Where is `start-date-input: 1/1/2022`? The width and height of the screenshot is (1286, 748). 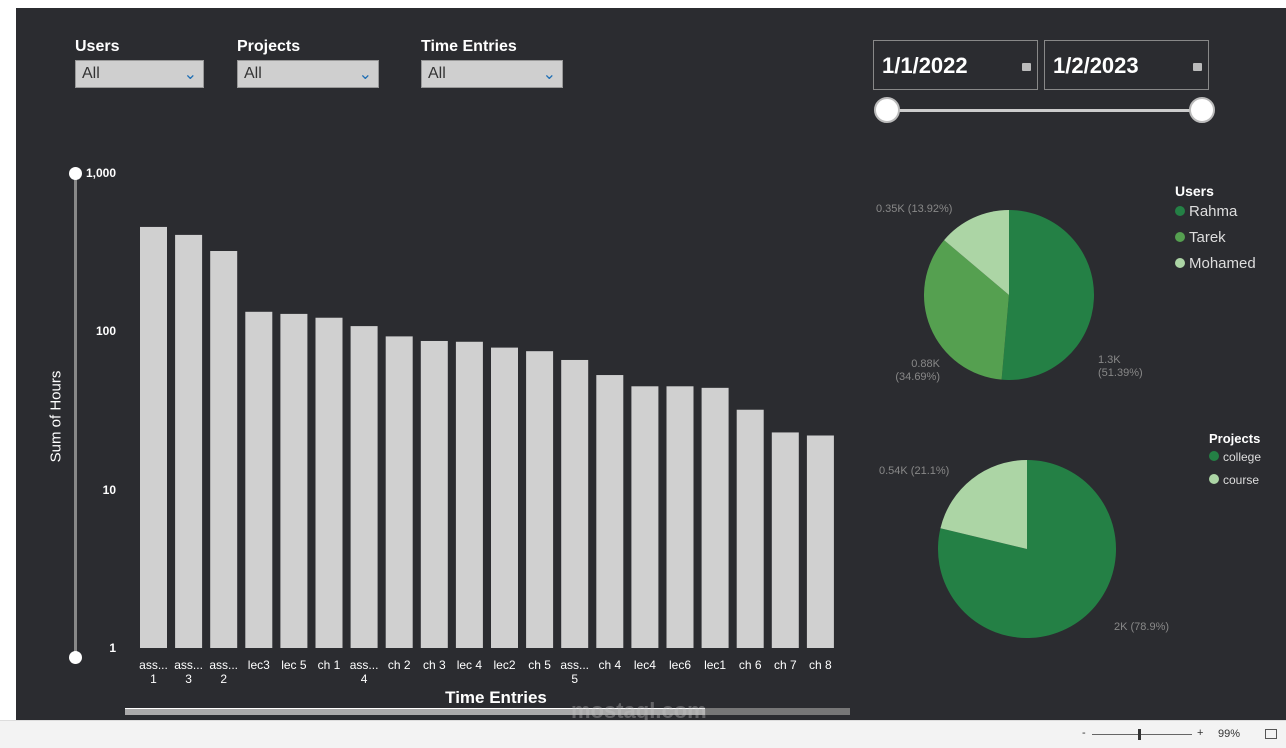 start-date-input: 1/1/2022 is located at coordinates (955, 65).